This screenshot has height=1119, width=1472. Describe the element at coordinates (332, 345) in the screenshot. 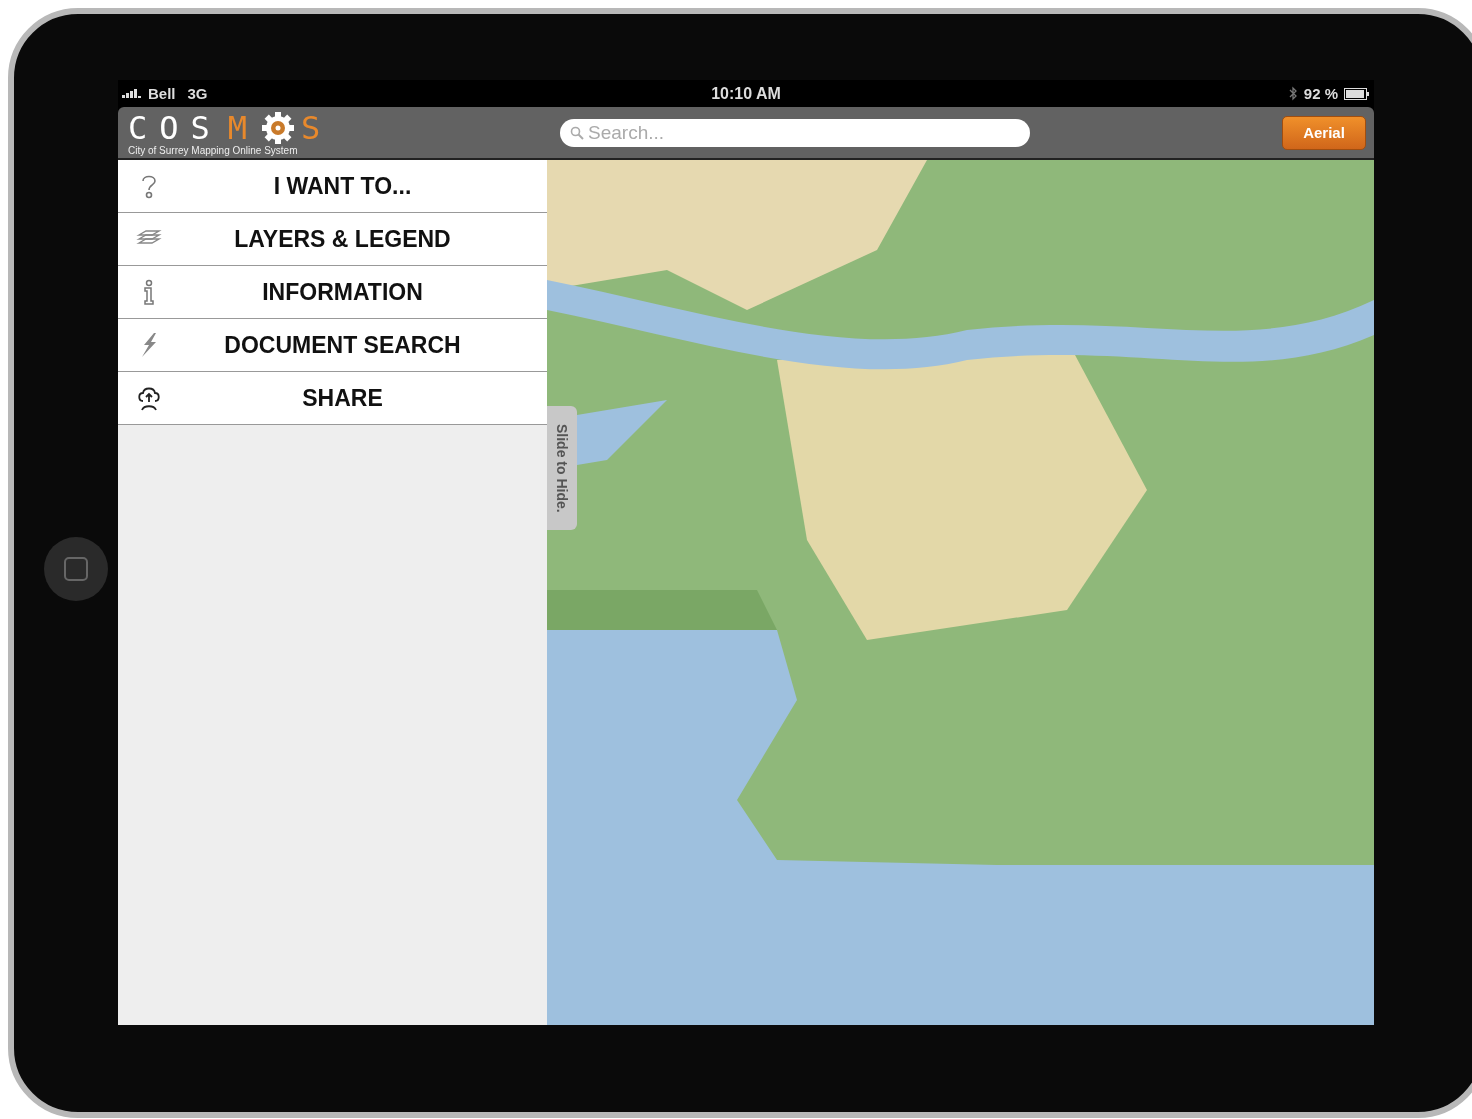

I see `menu-item: DOCUMENT SEARCH` at that location.